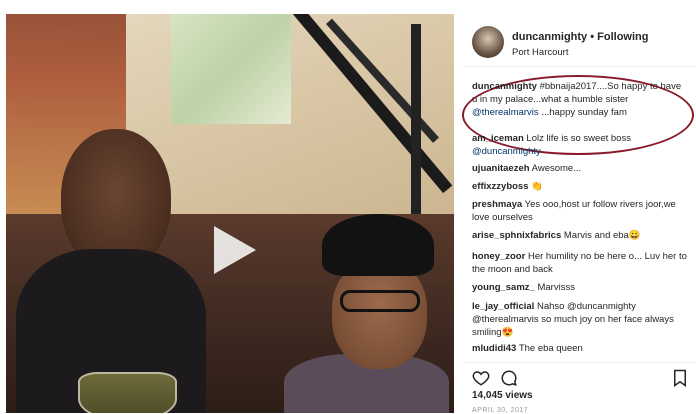  I want to click on comment-username: arise_sphnixfabrics, so click(516, 235).